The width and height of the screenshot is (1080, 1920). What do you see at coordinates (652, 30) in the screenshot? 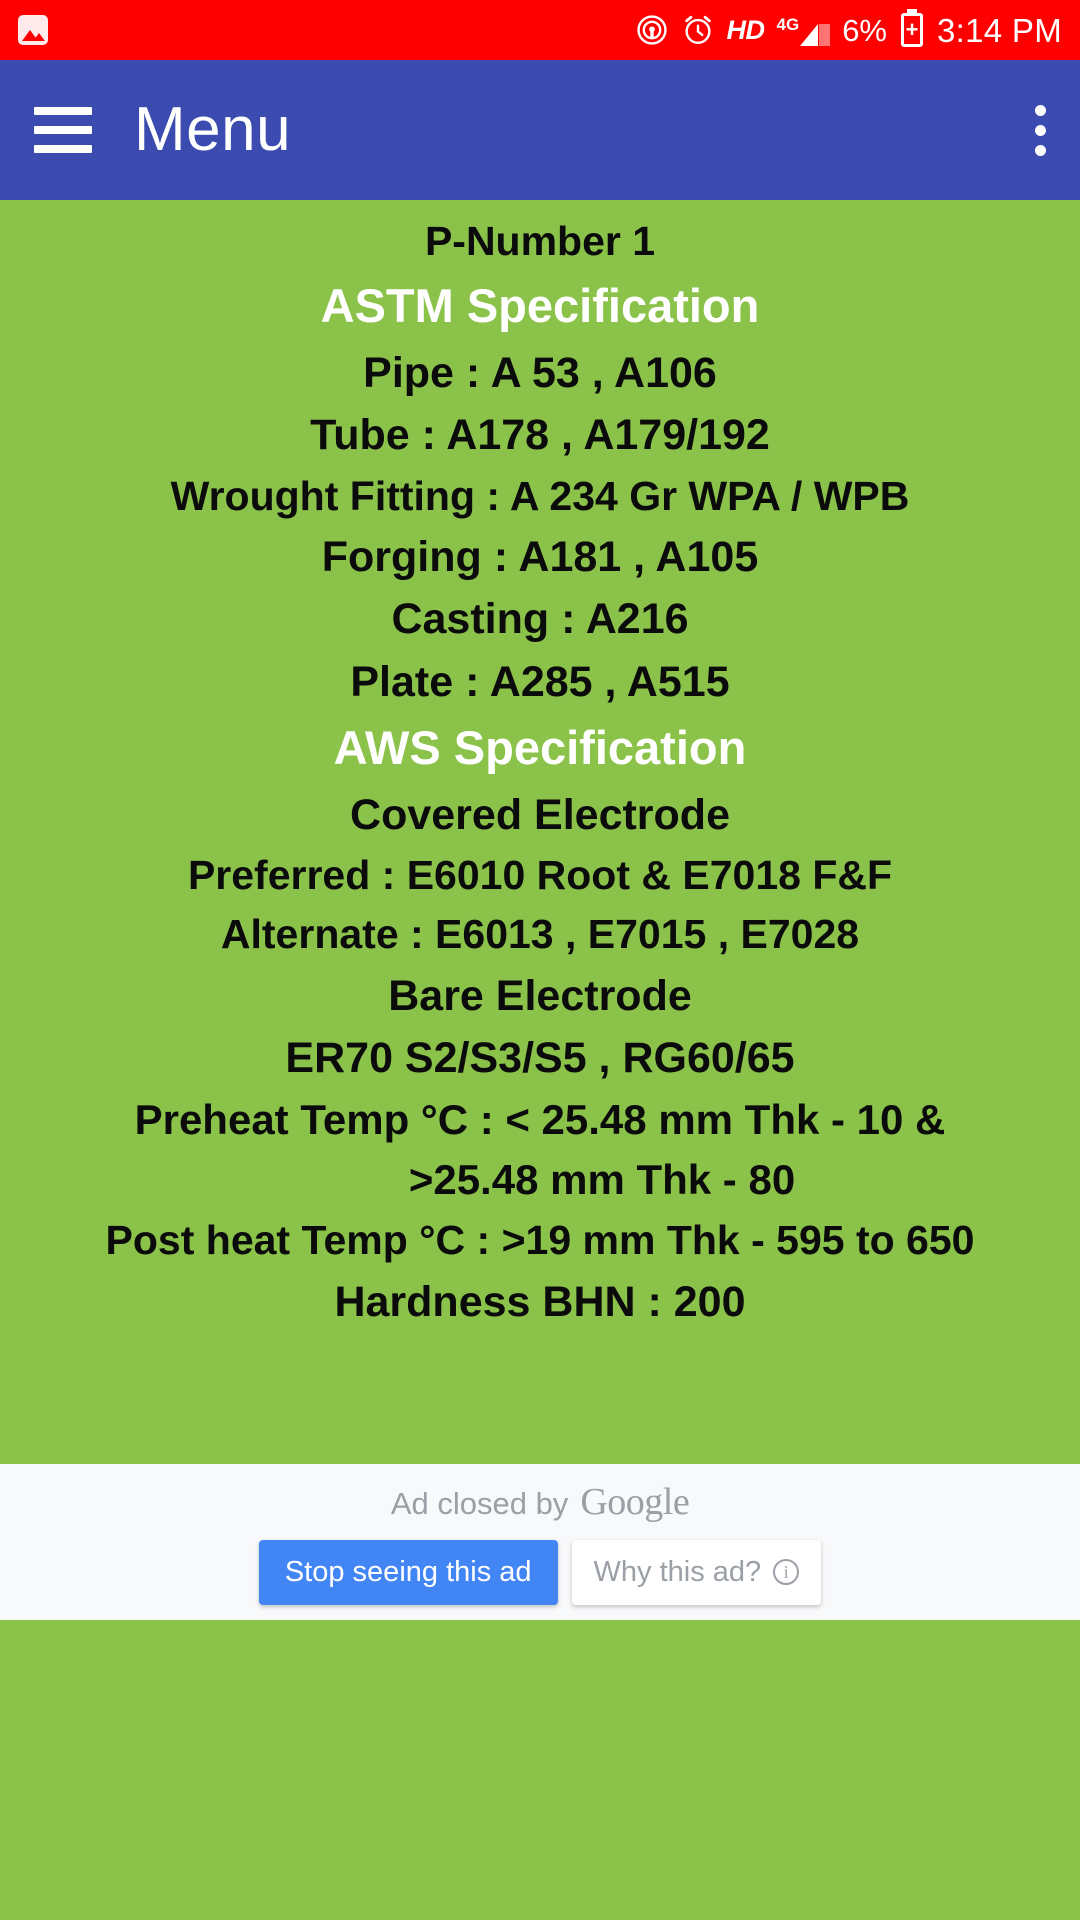
I see `hotspot-icon` at bounding box center [652, 30].